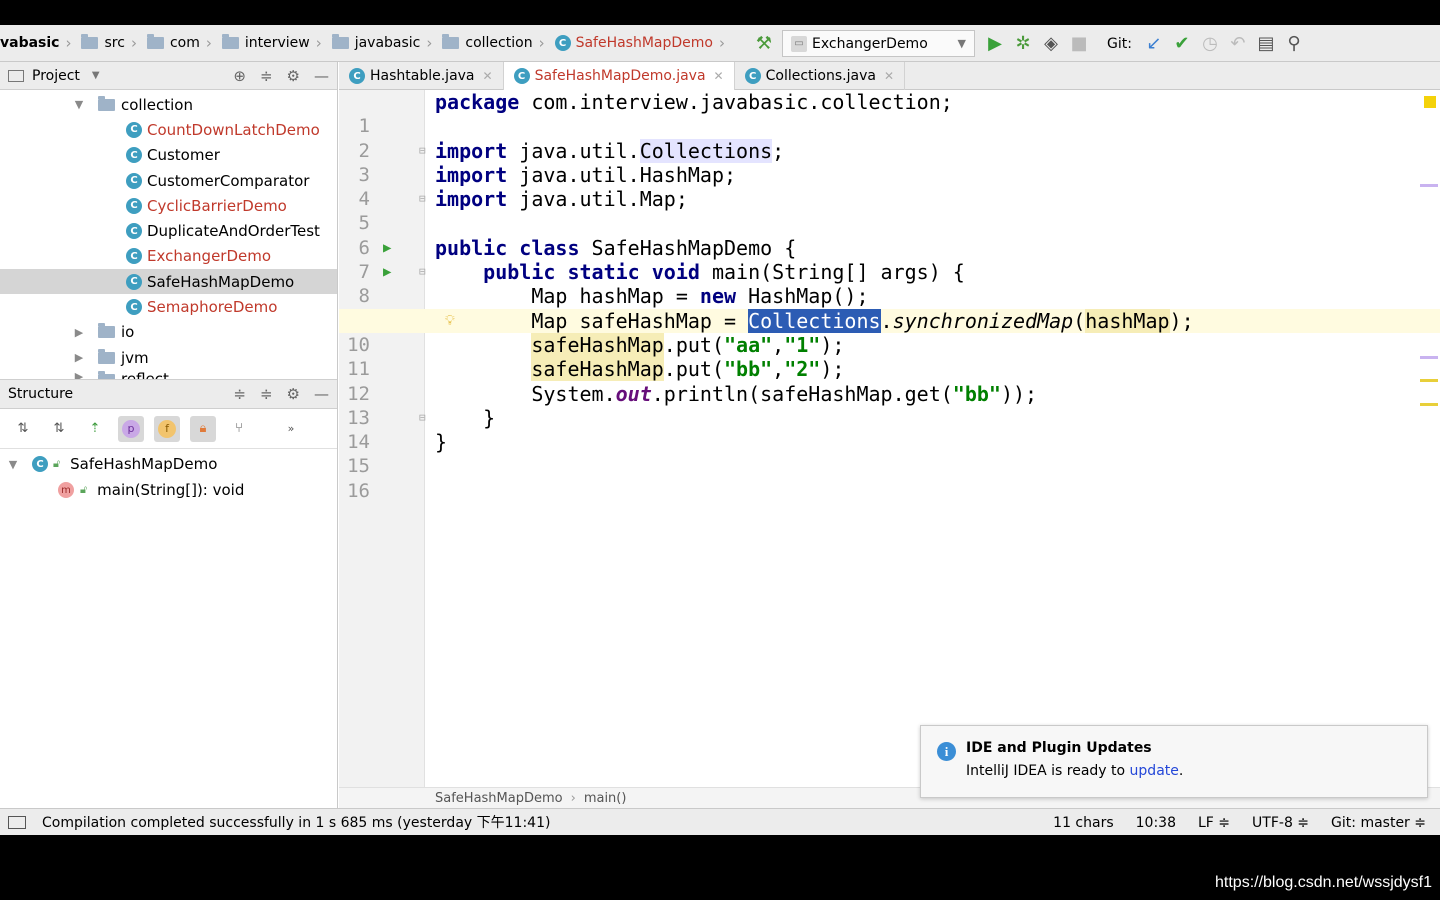 Image resolution: width=1440 pixels, height=900 pixels. What do you see at coordinates (1154, 44) in the screenshot?
I see `git-update-icon: ↙` at bounding box center [1154, 44].